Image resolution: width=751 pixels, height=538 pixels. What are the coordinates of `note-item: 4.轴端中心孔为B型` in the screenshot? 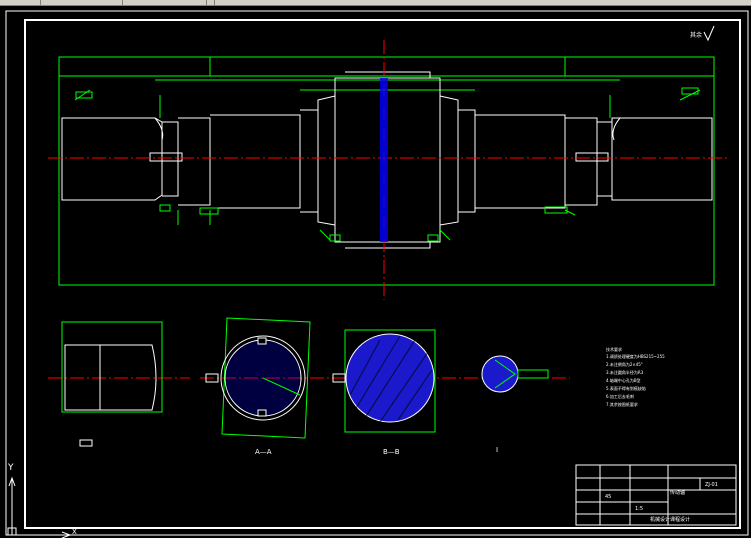 It's located at (623, 380).